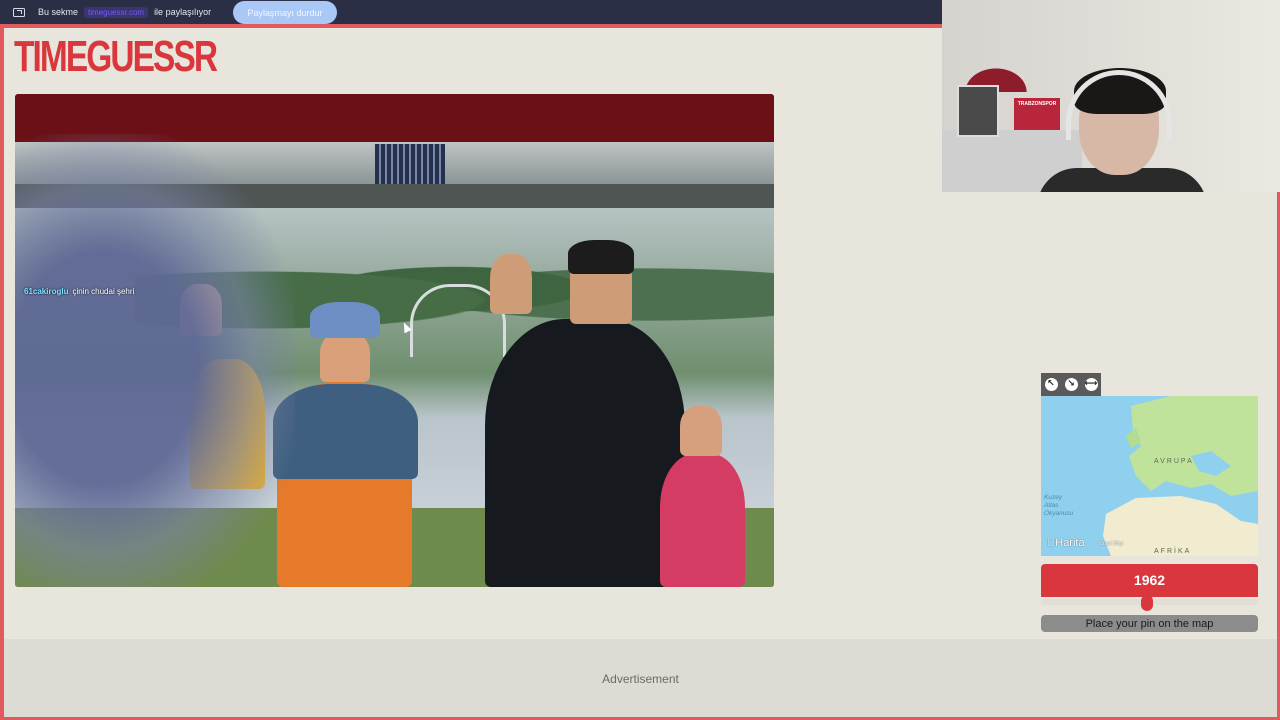 This screenshot has height=720, width=1280. What do you see at coordinates (1173, 551) in the screenshot?
I see `map-label-africa: AFRİKA` at bounding box center [1173, 551].